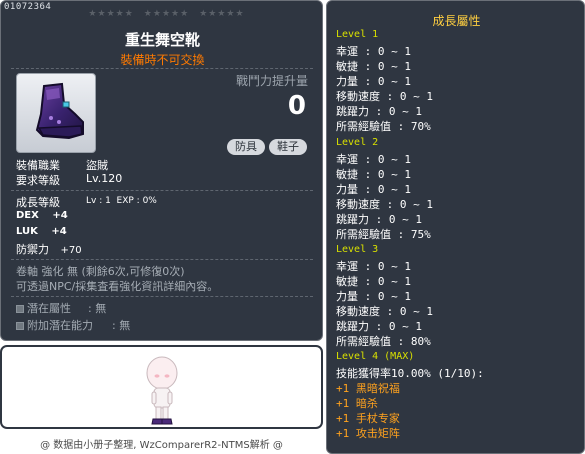 This screenshot has height=454, width=585. What do you see at coordinates (357, 34) in the screenshot?
I see `growth-level-header: Level 1` at bounding box center [357, 34].